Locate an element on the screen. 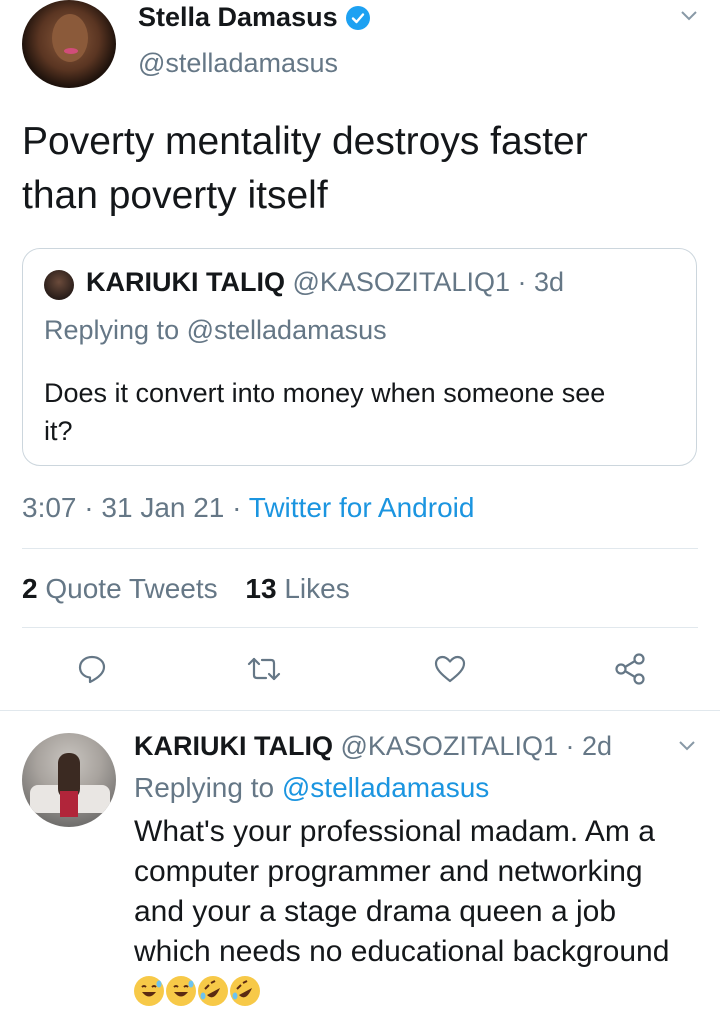 Image resolution: width=720 pixels, height=1011 pixels. like-label: Likes is located at coordinates (317, 588).